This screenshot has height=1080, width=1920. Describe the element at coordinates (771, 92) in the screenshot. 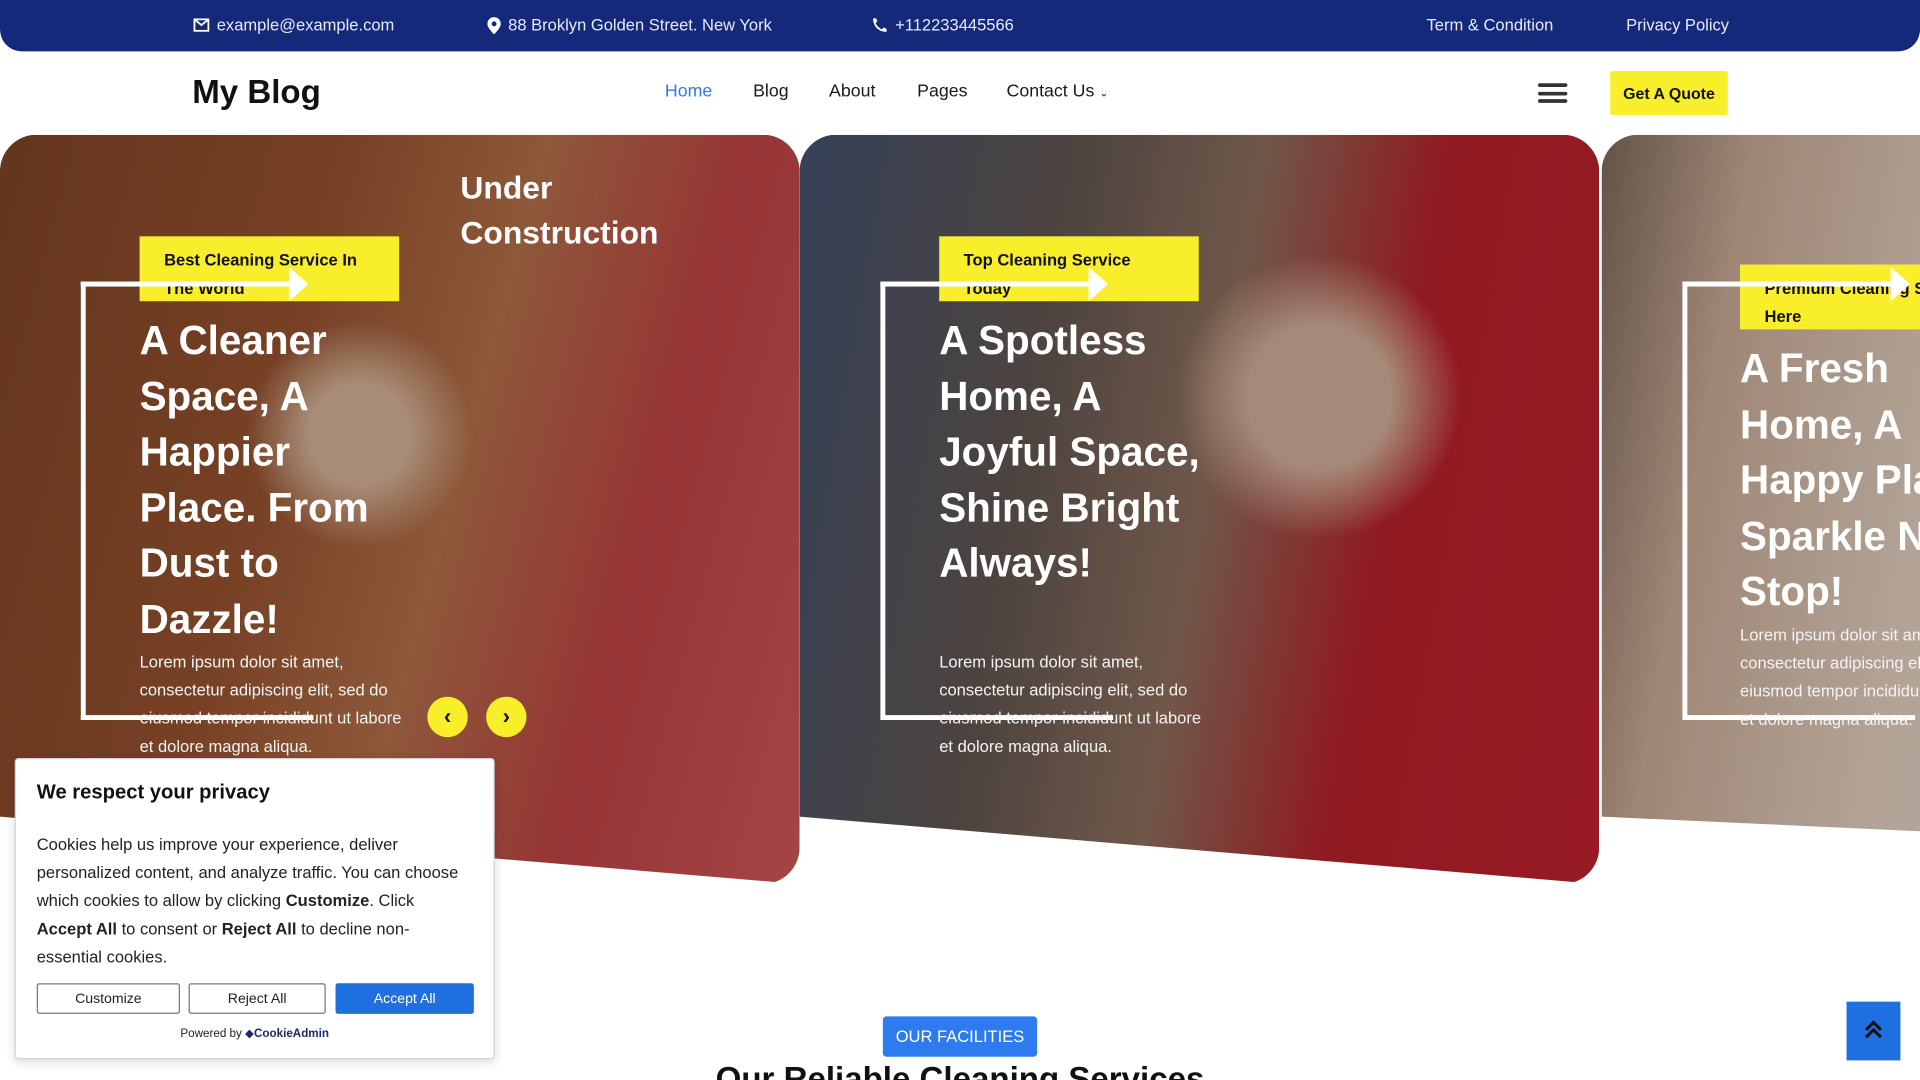

I see `nav-blog: Blog` at that location.